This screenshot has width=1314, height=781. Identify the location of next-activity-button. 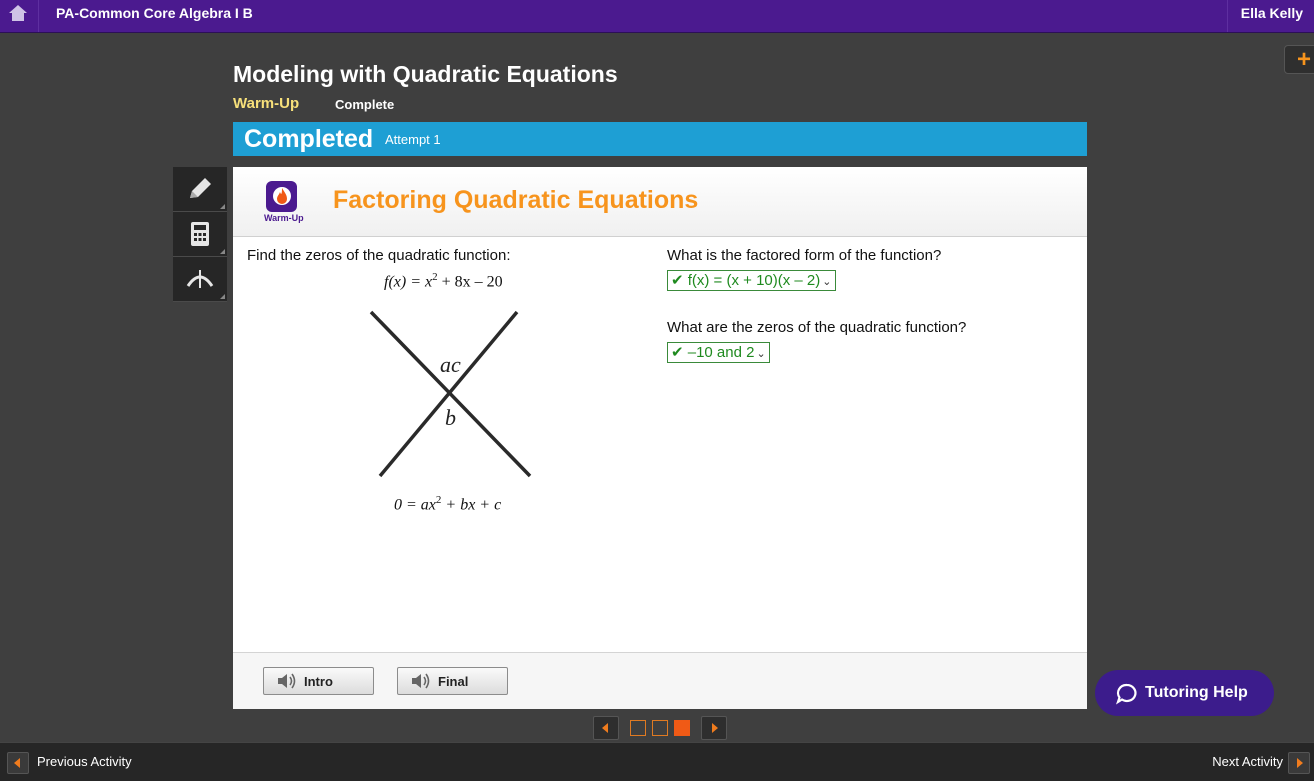
(1299, 763).